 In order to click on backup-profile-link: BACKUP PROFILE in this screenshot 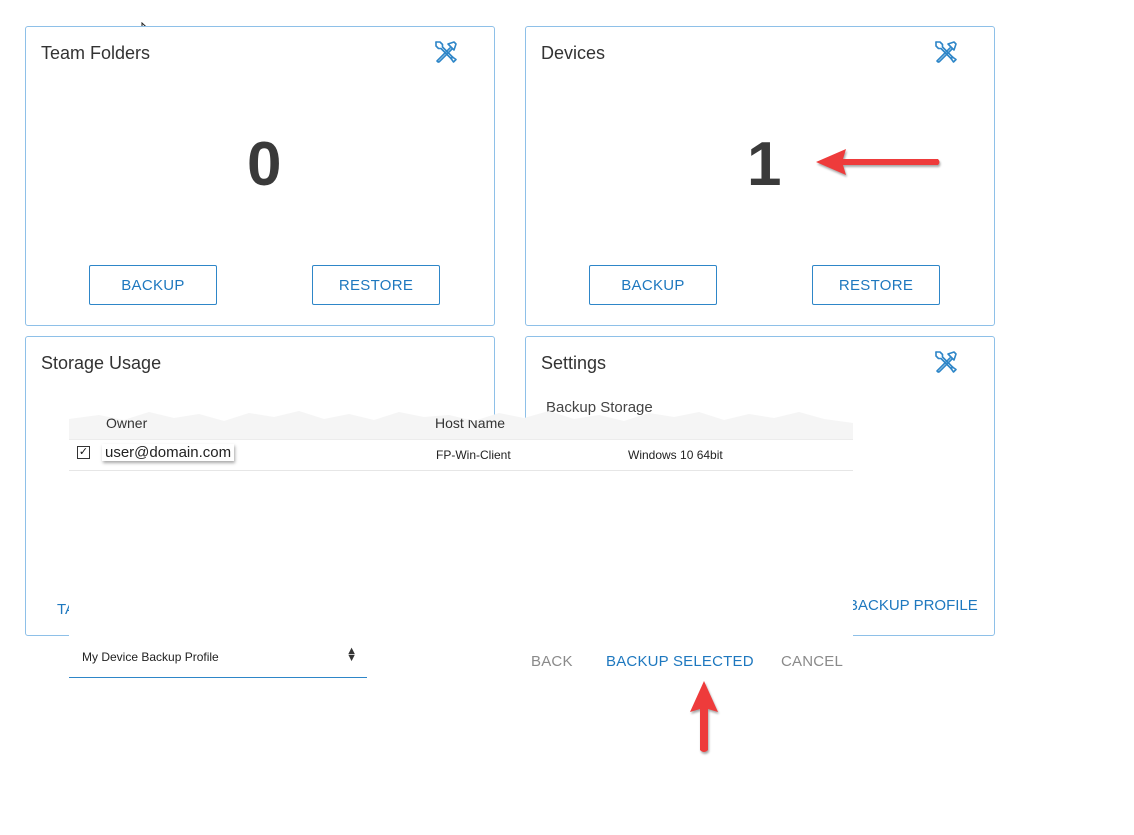, I will do `click(913, 605)`.